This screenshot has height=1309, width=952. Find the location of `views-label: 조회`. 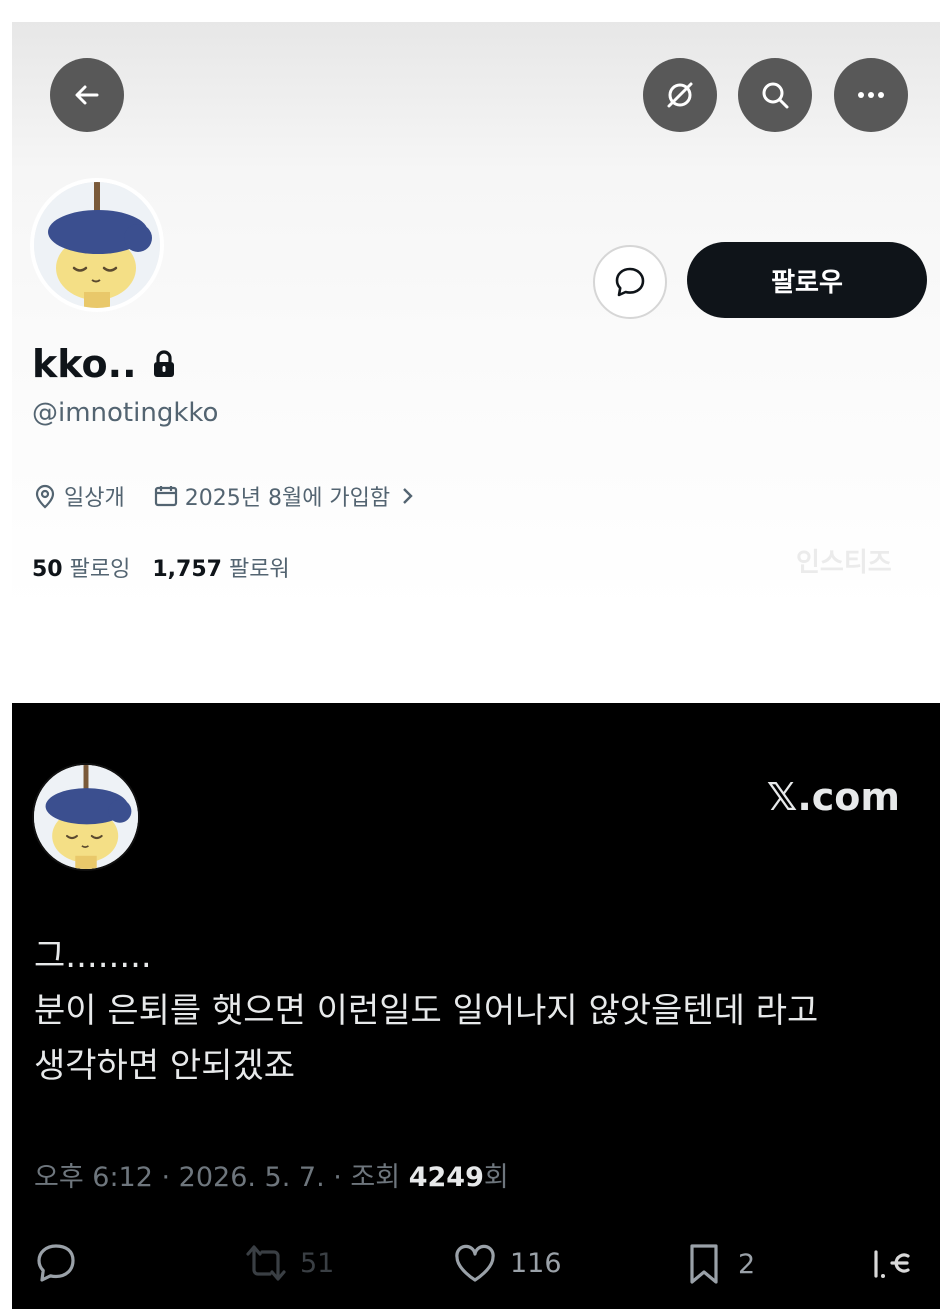

views-label: 조회 is located at coordinates (375, 1177).